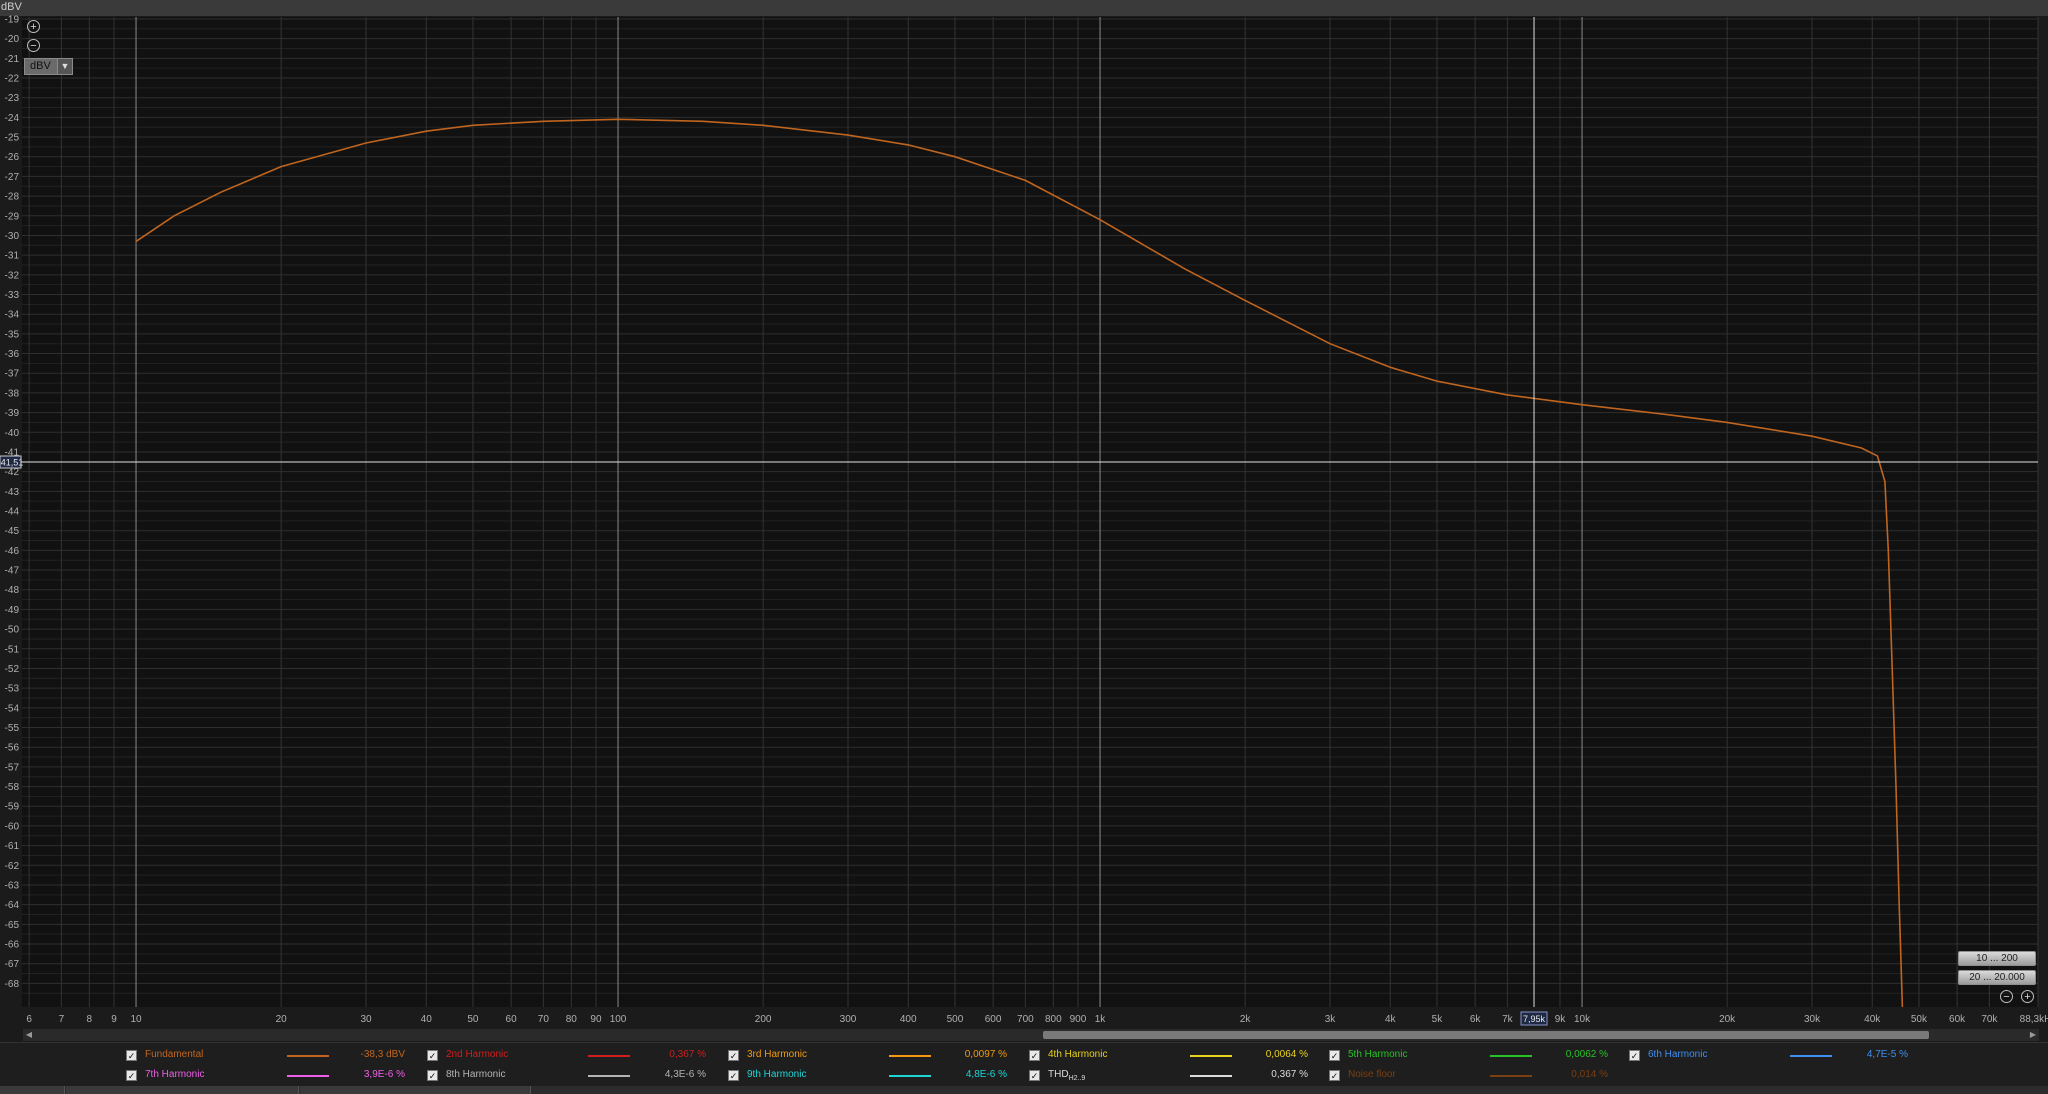 The height and width of the screenshot is (1094, 2048). What do you see at coordinates (1812, 1019) in the screenshot?
I see `x-tick-label: 30k` at bounding box center [1812, 1019].